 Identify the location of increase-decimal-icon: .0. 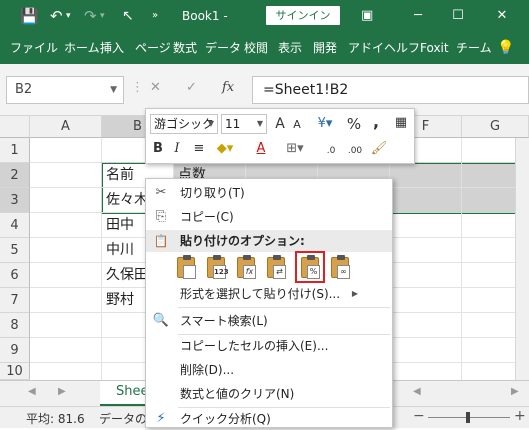
(331, 151).